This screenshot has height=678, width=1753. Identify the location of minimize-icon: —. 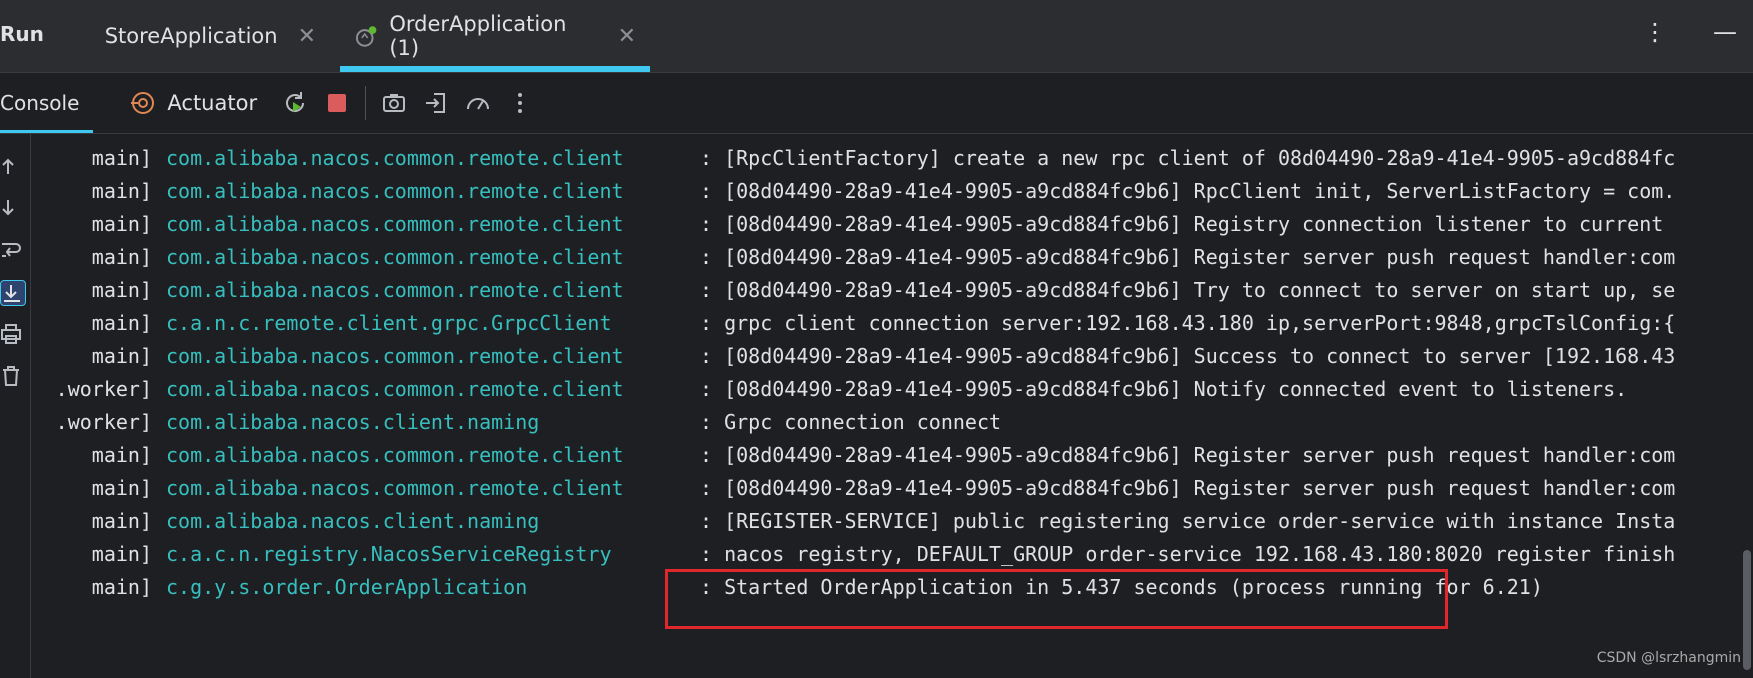
(1733, 32).